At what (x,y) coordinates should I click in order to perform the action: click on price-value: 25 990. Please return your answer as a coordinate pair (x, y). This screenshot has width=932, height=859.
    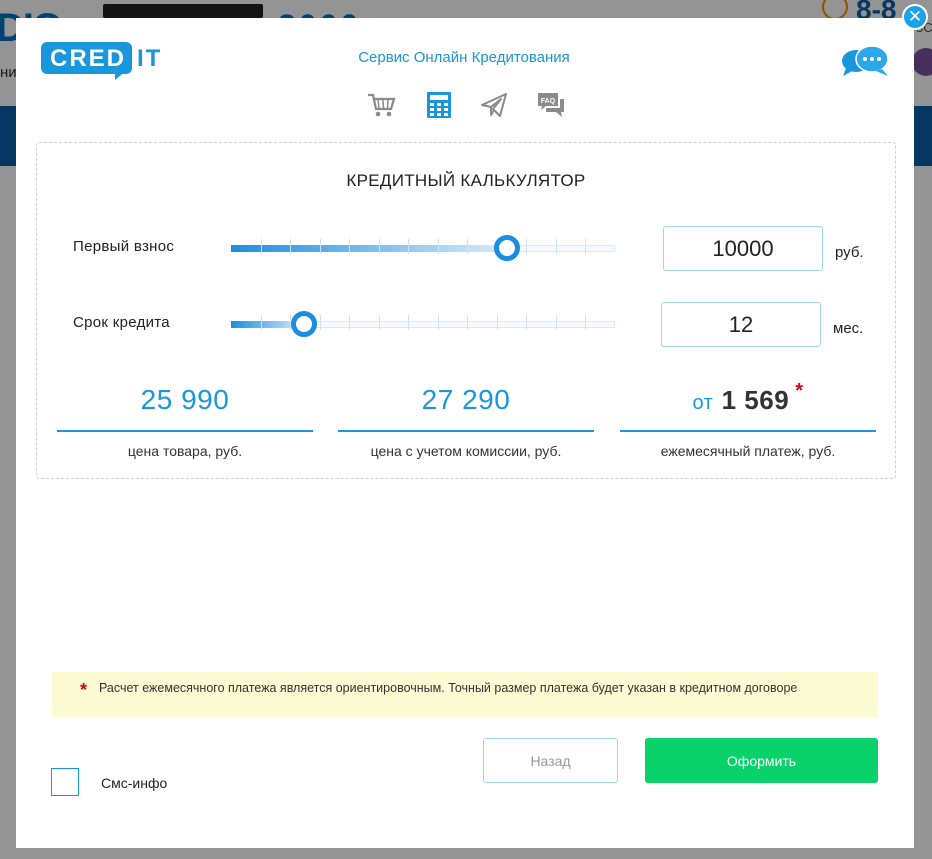
    Looking at the image, I should click on (185, 399).